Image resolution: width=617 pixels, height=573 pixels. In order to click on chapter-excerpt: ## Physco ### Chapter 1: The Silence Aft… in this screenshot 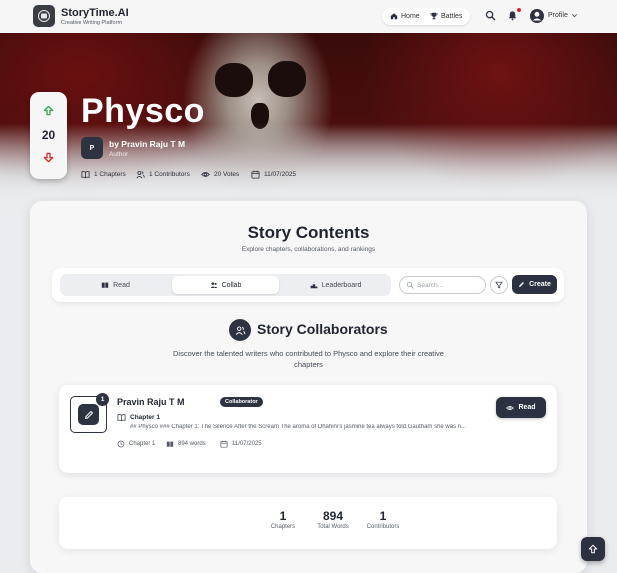, I will do `click(298, 427)`.